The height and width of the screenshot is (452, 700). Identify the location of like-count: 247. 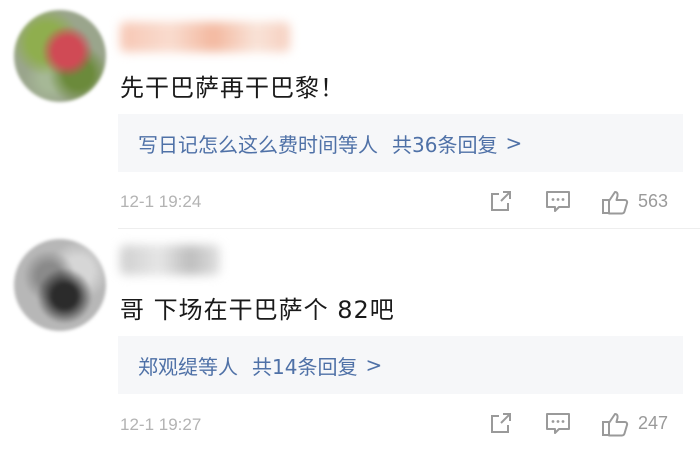
(653, 423).